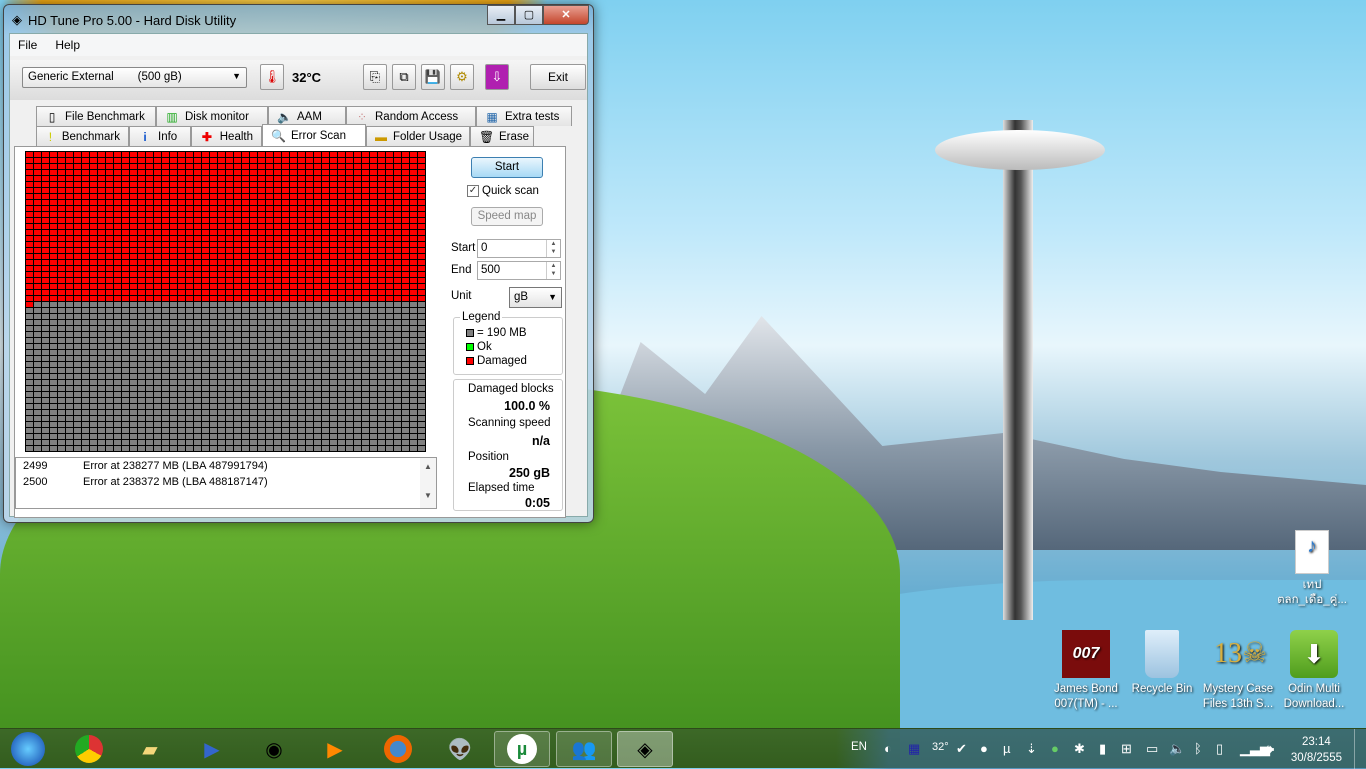 The image size is (1366, 769). I want to click on tab-file-benchmark: ▯ File Benchmark, so click(96, 116).